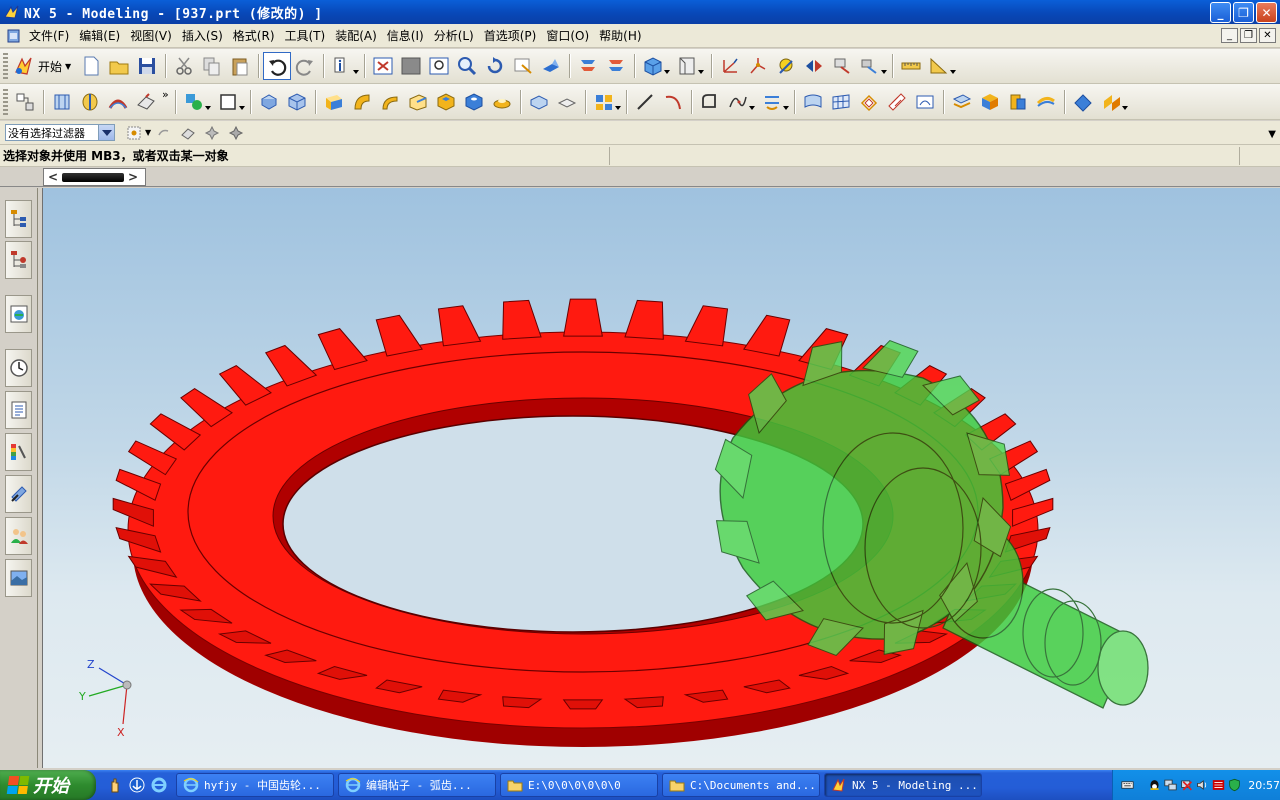 The image size is (1280, 800). Describe the element at coordinates (390, 102) in the screenshot. I see `edge-blend-icon` at that location.